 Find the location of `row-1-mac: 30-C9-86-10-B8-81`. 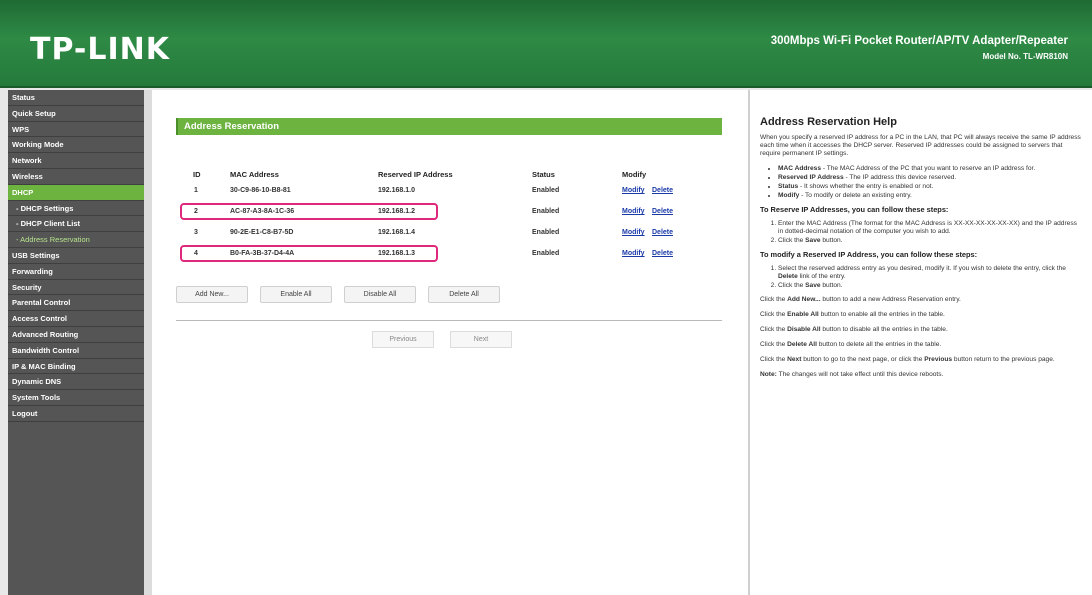

row-1-mac: 30-C9-86-10-B8-81 is located at coordinates (260, 190).